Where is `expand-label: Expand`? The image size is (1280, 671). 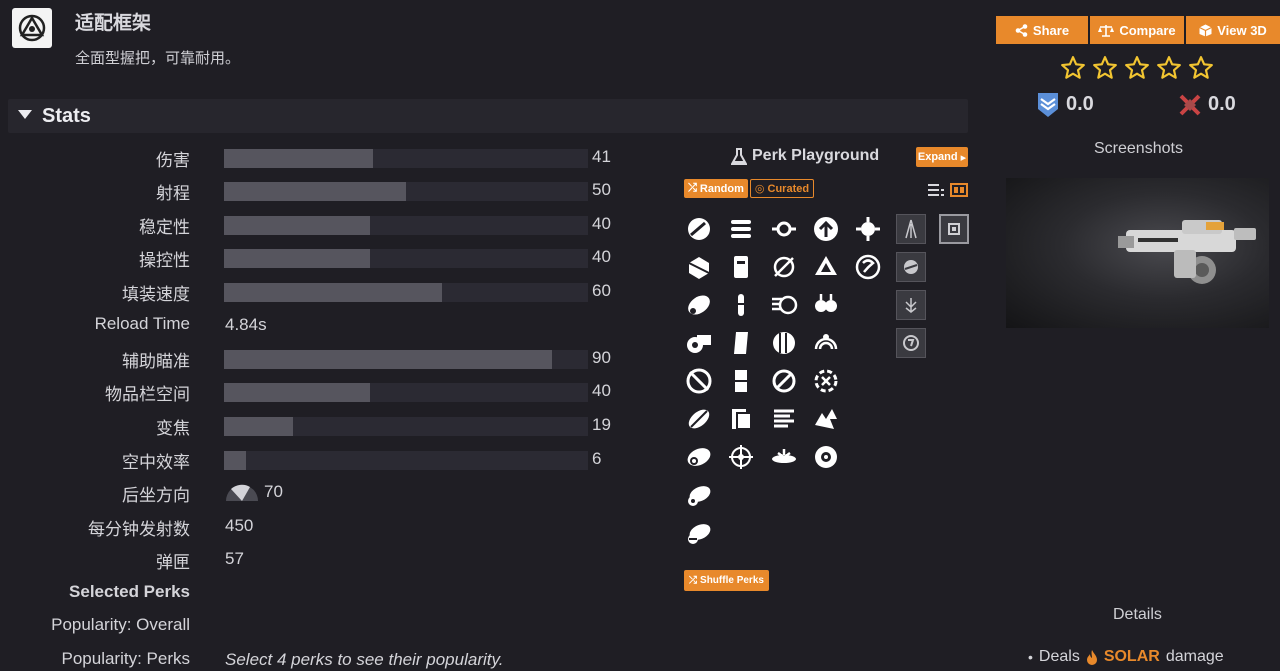 expand-label: Expand is located at coordinates (937, 157).